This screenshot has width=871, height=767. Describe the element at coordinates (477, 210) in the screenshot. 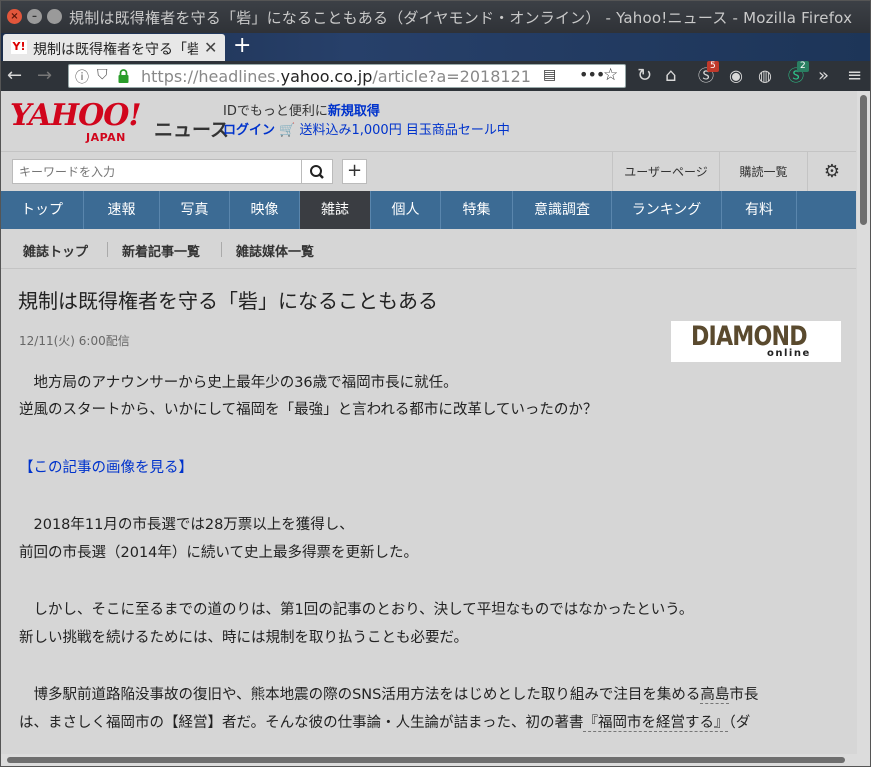

I see `gnav-item-feature: 特集` at that location.